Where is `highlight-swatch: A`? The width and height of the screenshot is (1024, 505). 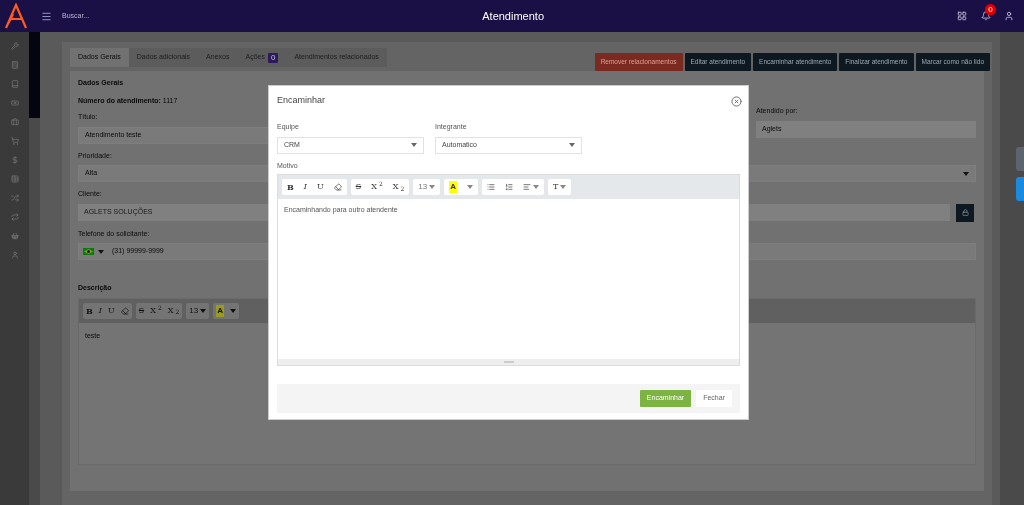 highlight-swatch: A is located at coordinates (453, 187).